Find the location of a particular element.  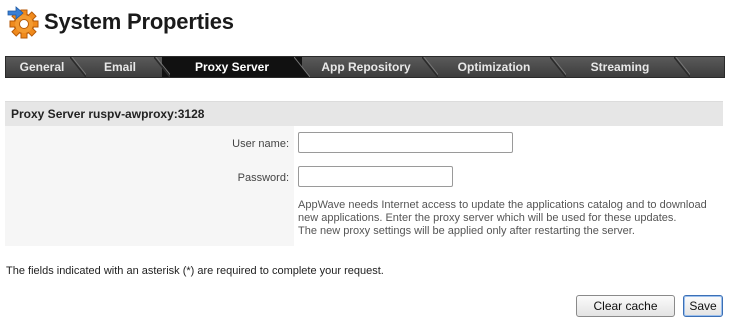

page-title: System Properties is located at coordinates (139, 21).